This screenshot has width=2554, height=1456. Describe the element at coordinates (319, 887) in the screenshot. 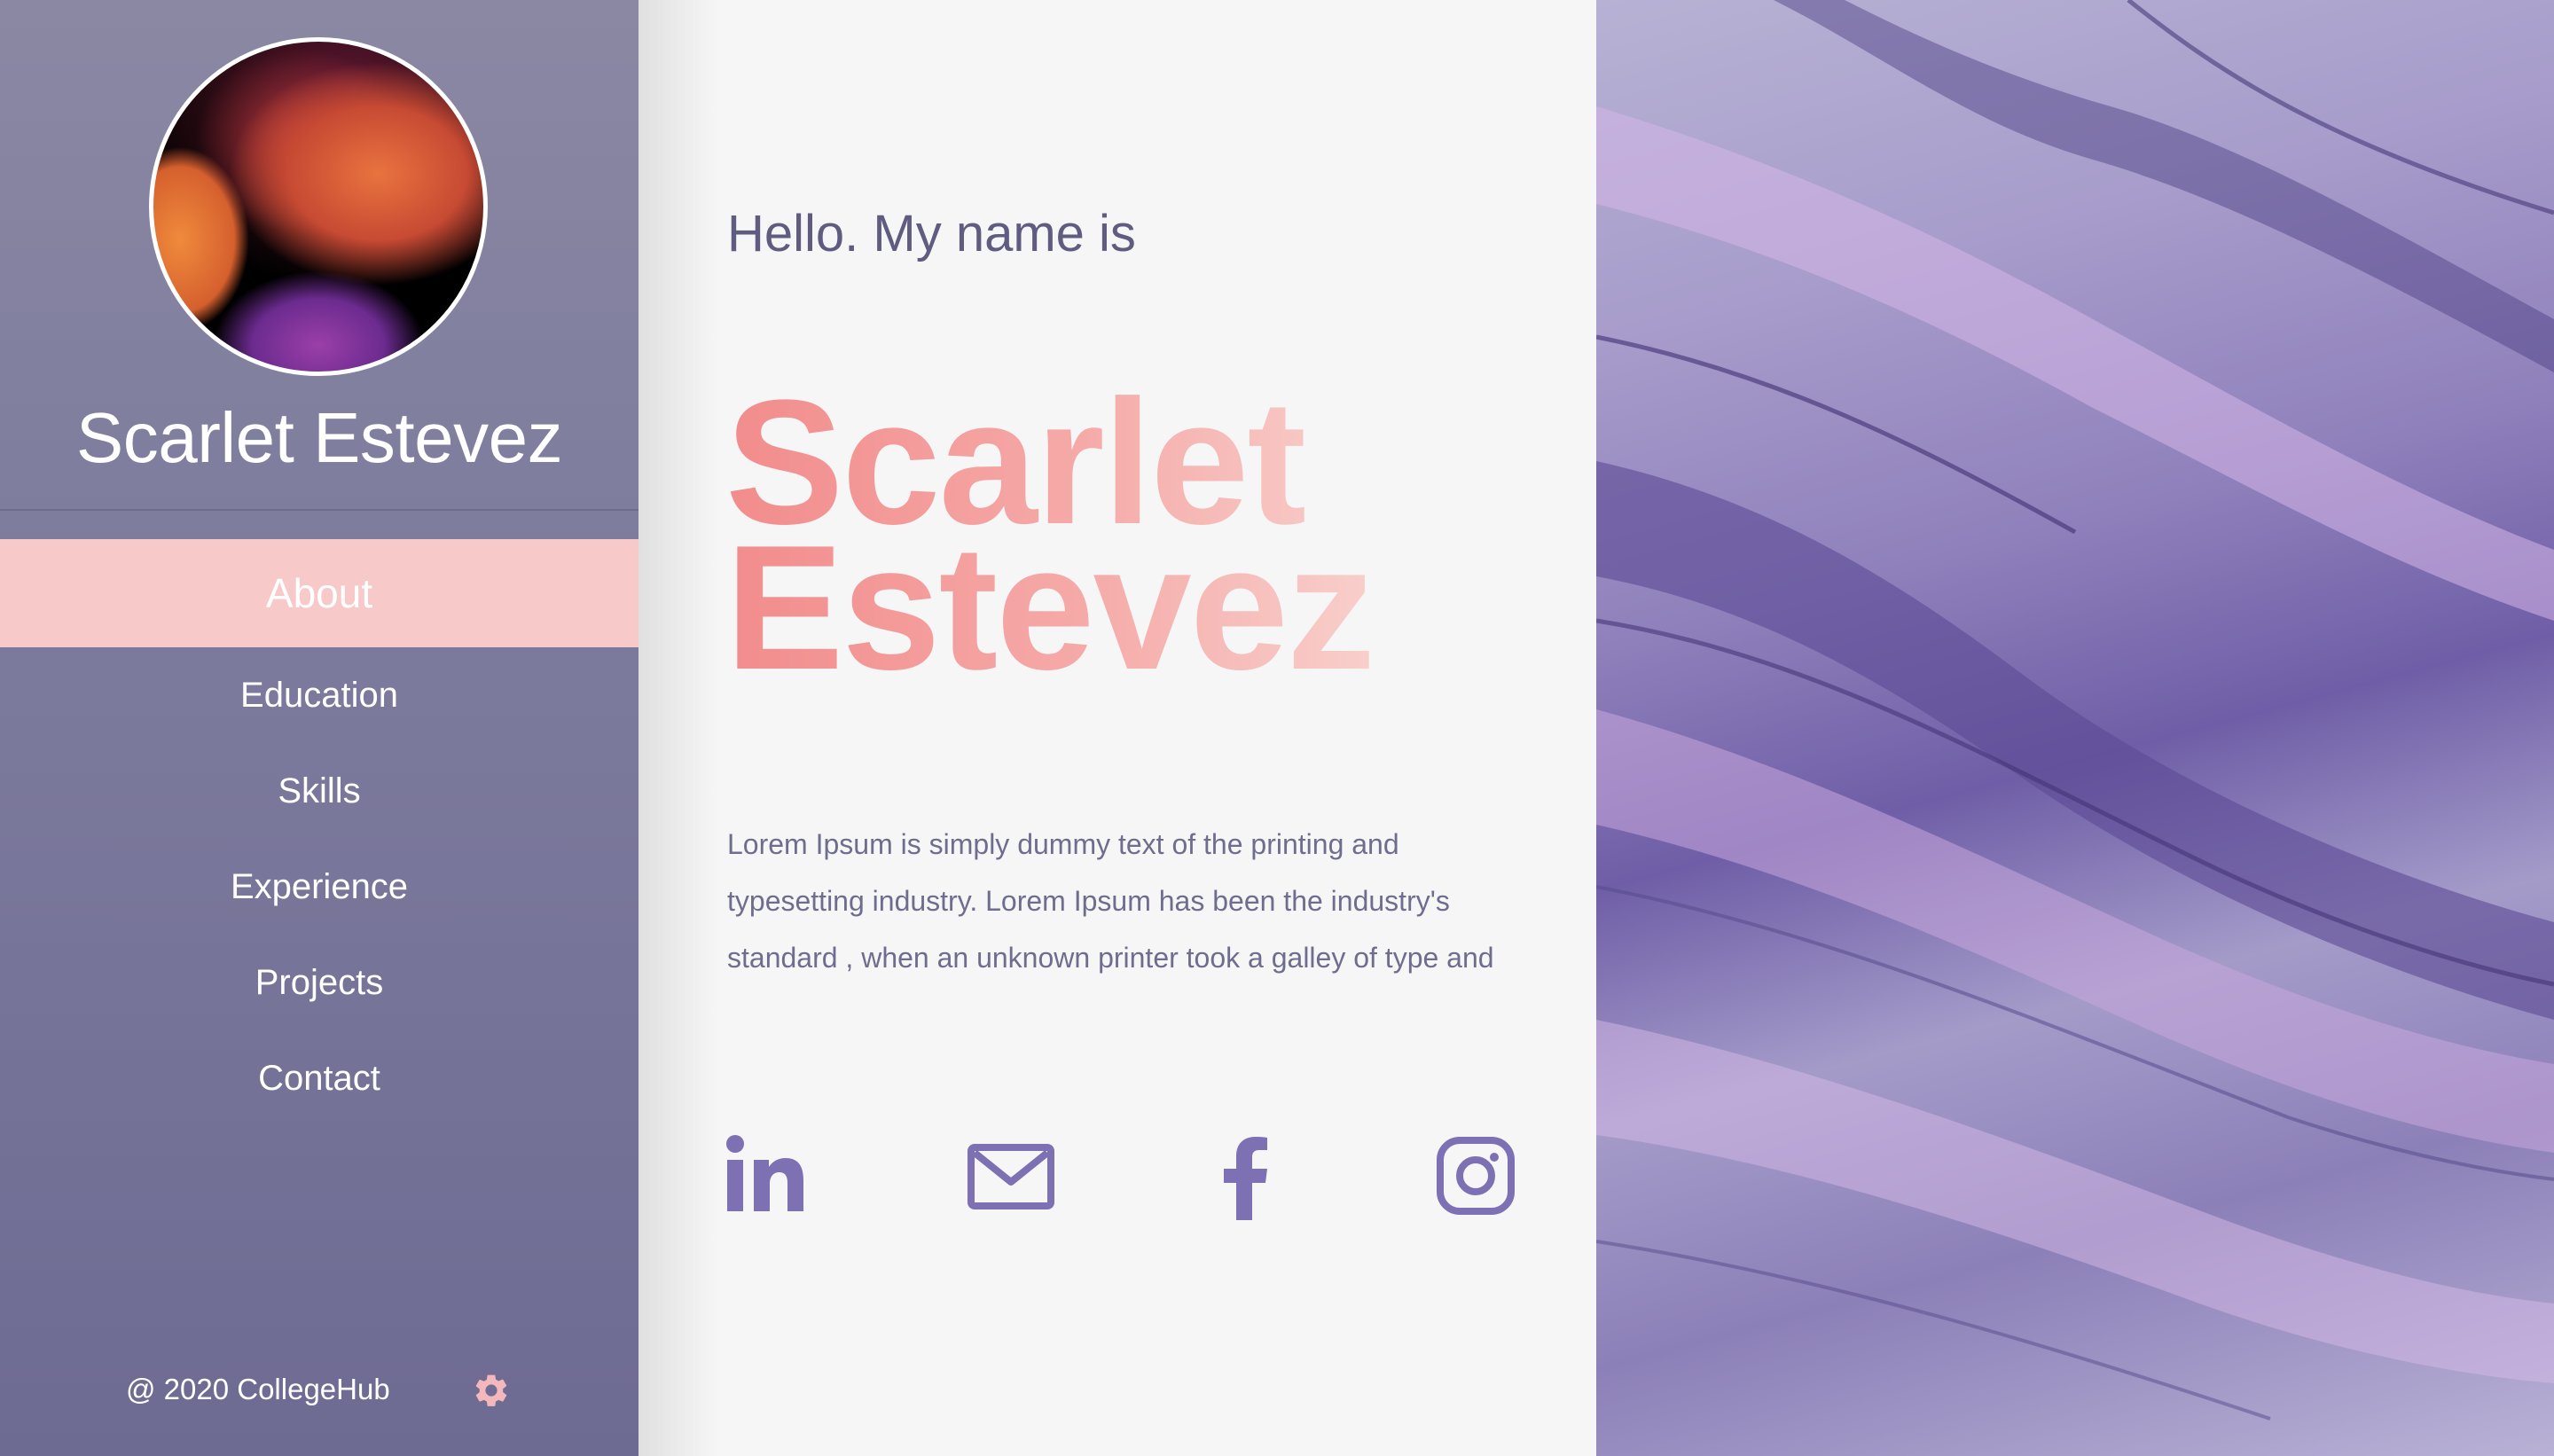

I see `nav-item-experience: Experience` at that location.